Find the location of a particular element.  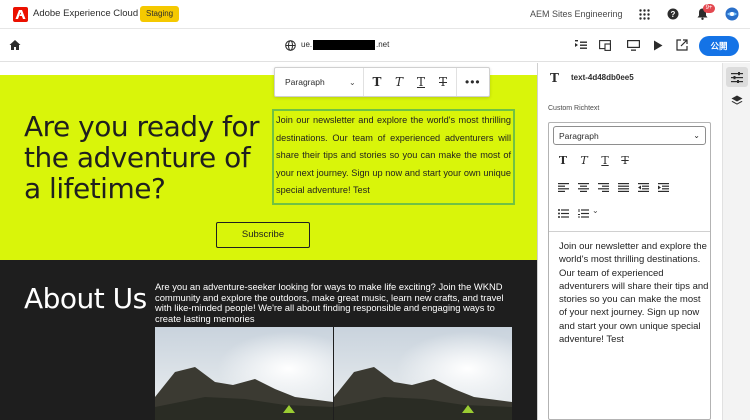

component-id: text-4d48db0ee5 is located at coordinates (602, 77).